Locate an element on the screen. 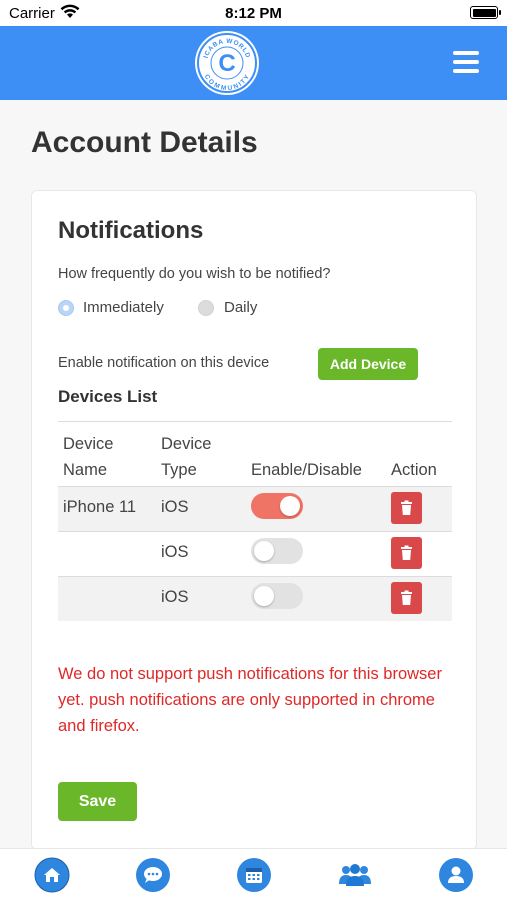  home-icon is located at coordinates (52, 875).